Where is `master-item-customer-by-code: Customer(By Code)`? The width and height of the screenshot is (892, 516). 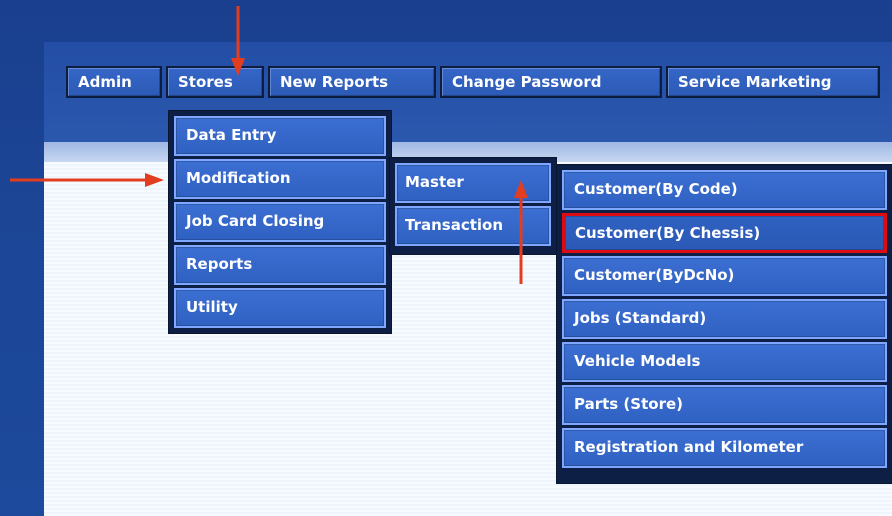 master-item-customer-by-code: Customer(By Code) is located at coordinates (724, 190).